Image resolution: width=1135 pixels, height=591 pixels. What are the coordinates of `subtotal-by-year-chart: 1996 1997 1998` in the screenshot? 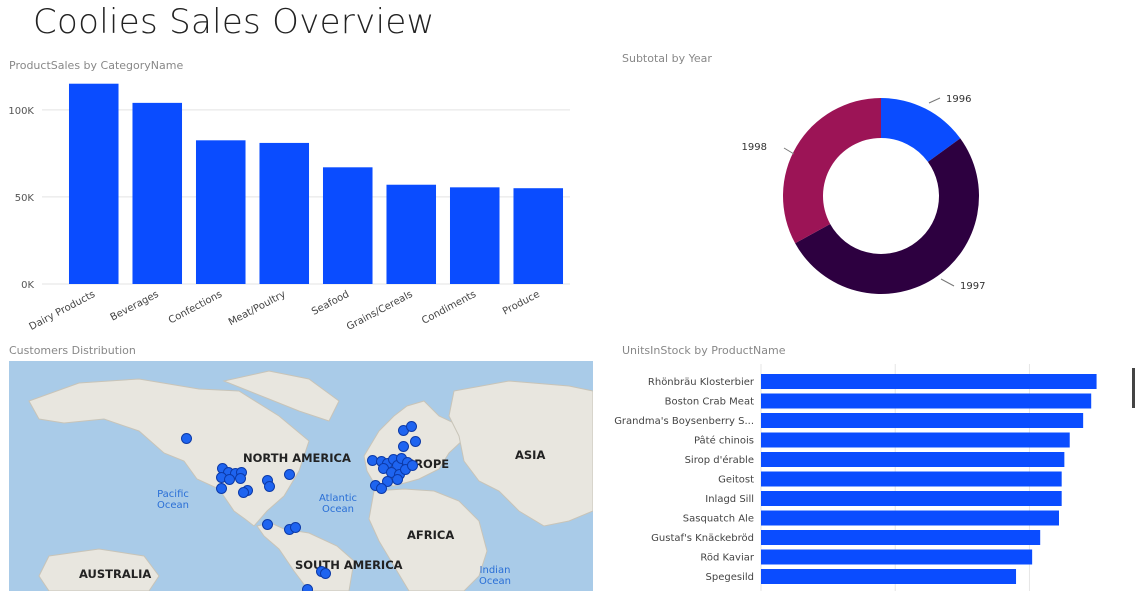 It's located at (850, 195).